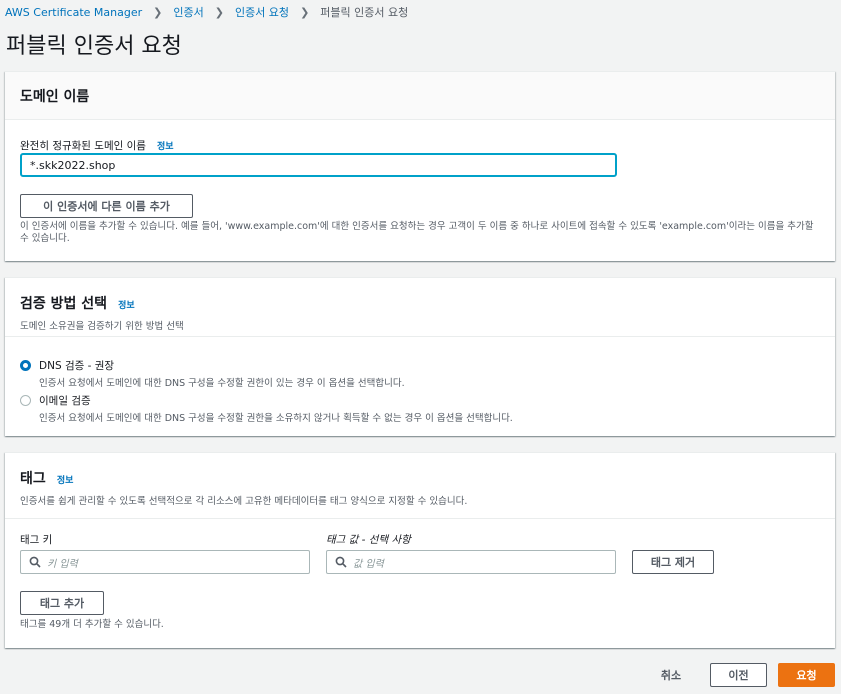 Image resolution: width=841 pixels, height=694 pixels. I want to click on radio-dns, so click(25, 365).